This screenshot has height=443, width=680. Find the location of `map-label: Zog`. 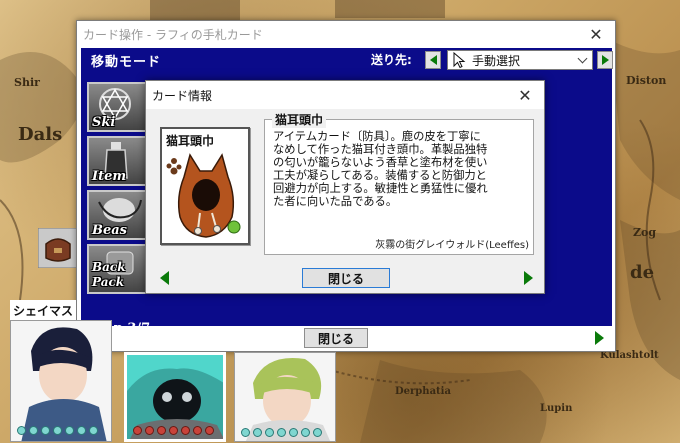

map-label: Zog is located at coordinates (645, 232).